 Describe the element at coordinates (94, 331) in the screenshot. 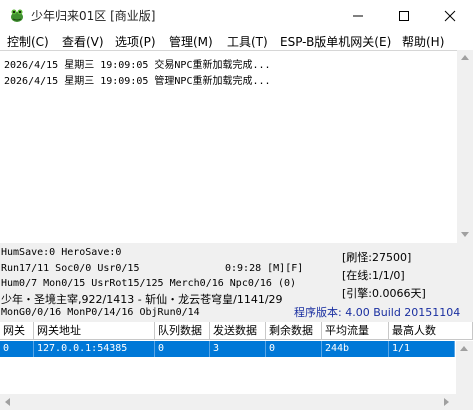

I see `column-header: 网关地址` at that location.